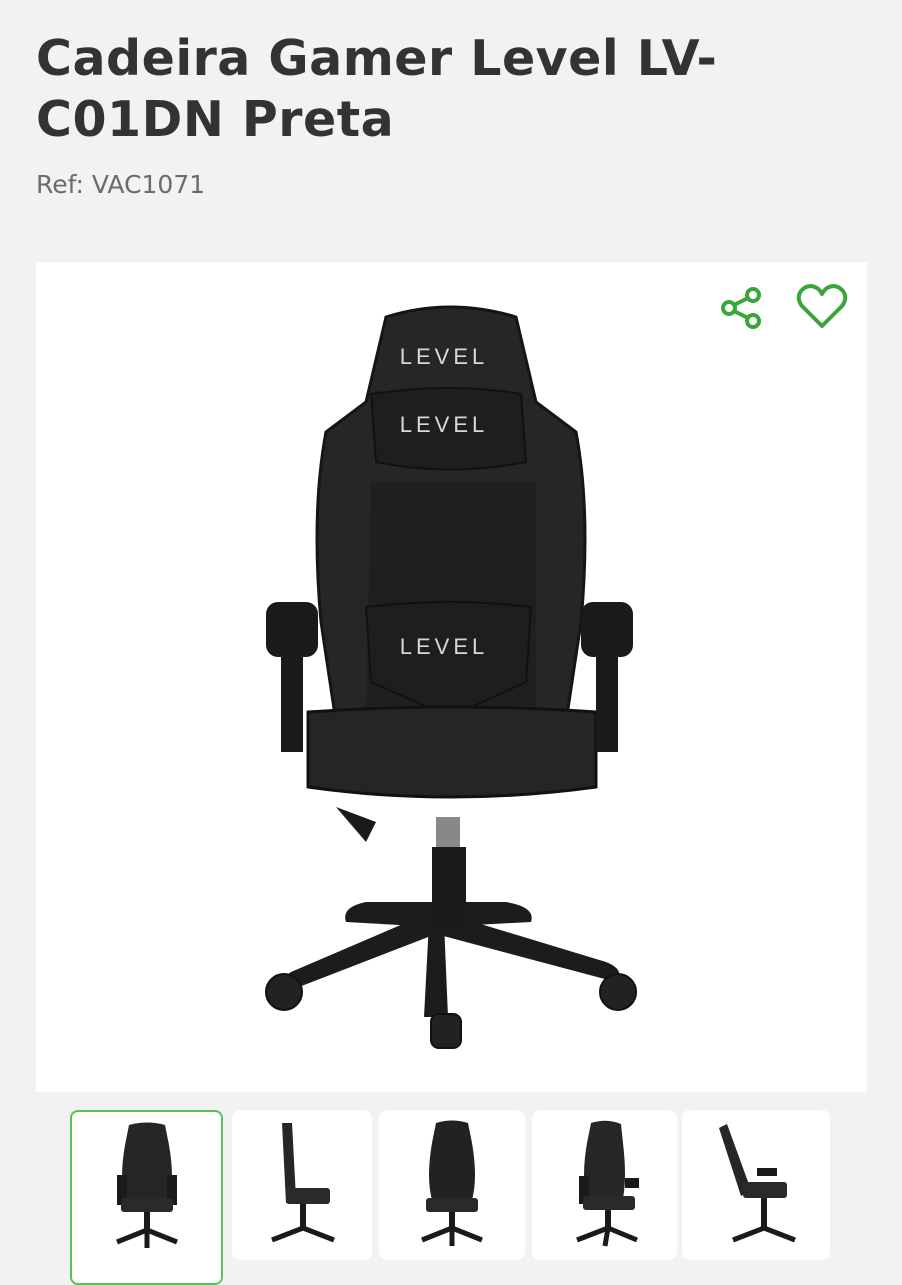 The width and height of the screenshot is (902, 1285). Describe the element at coordinates (444, 646) in the screenshot. I see `logo-text-lumbar: LEVEL` at that location.